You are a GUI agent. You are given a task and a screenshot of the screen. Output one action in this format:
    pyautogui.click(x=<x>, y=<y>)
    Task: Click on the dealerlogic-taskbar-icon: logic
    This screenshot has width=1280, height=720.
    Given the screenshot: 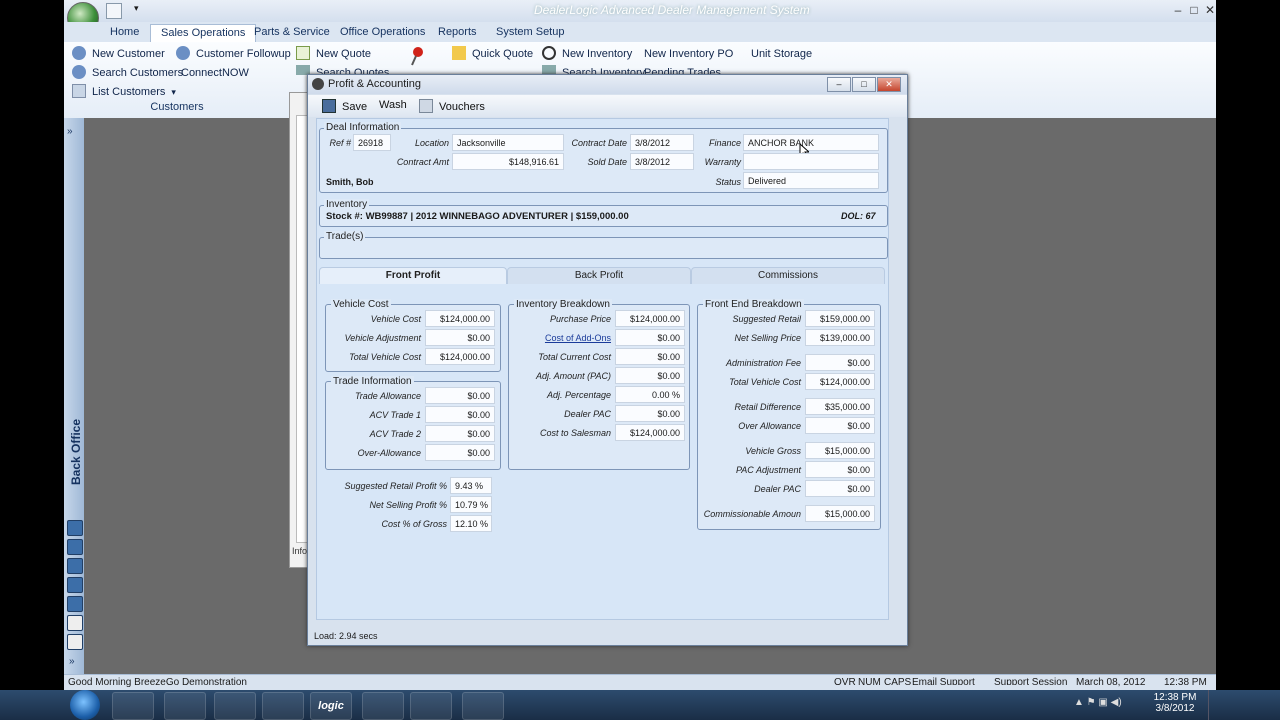 What is the action you would take?
    pyautogui.click(x=331, y=706)
    